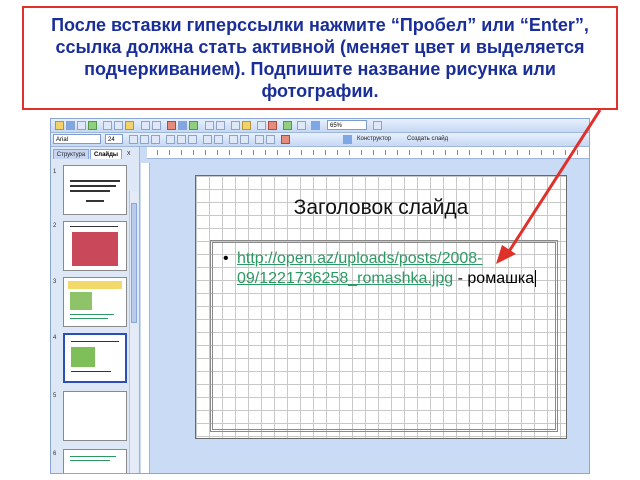 This screenshot has width=640, height=480. I want to click on wordart-icon, so click(246, 125).